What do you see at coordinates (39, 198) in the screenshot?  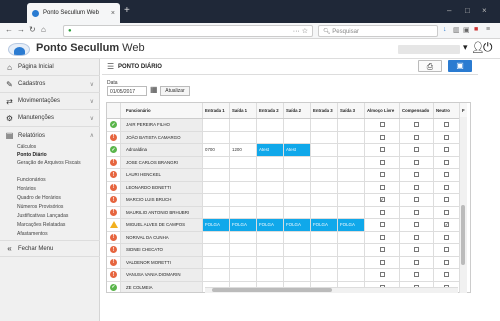 I see `sidebar-sub-item: Quadro de Horários` at bounding box center [39, 198].